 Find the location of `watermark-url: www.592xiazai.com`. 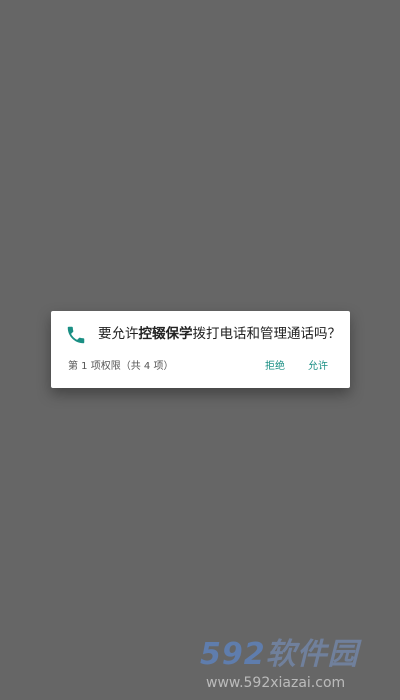

watermark-url: www.592xiazai.com is located at coordinates (276, 683).